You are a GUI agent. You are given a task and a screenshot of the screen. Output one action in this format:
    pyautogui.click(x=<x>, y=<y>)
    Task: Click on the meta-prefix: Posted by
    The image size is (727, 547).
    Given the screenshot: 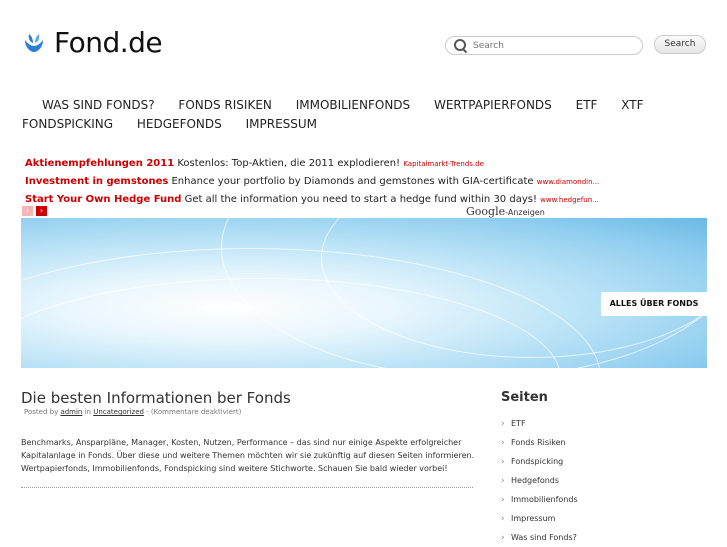 What is the action you would take?
    pyautogui.click(x=42, y=412)
    